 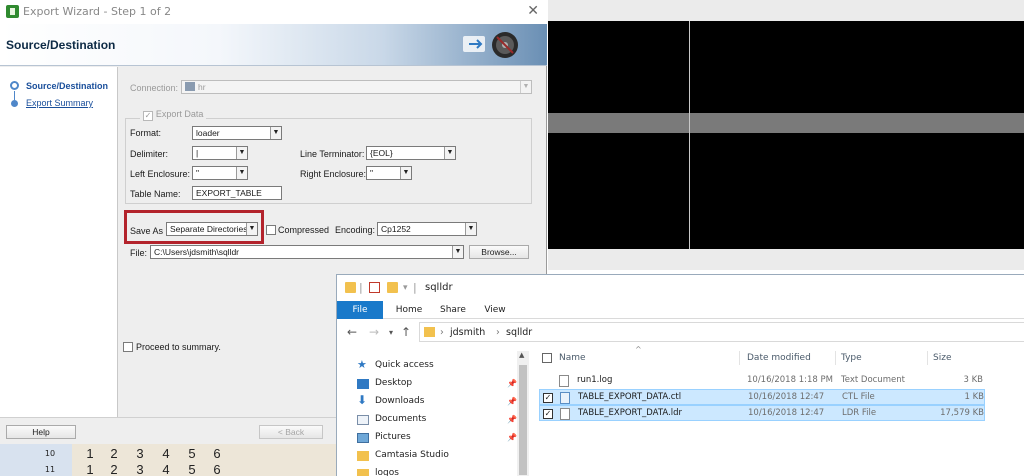 I want to click on explorer-titlebar: | ▾ | sqlldr, so click(x=680, y=288).